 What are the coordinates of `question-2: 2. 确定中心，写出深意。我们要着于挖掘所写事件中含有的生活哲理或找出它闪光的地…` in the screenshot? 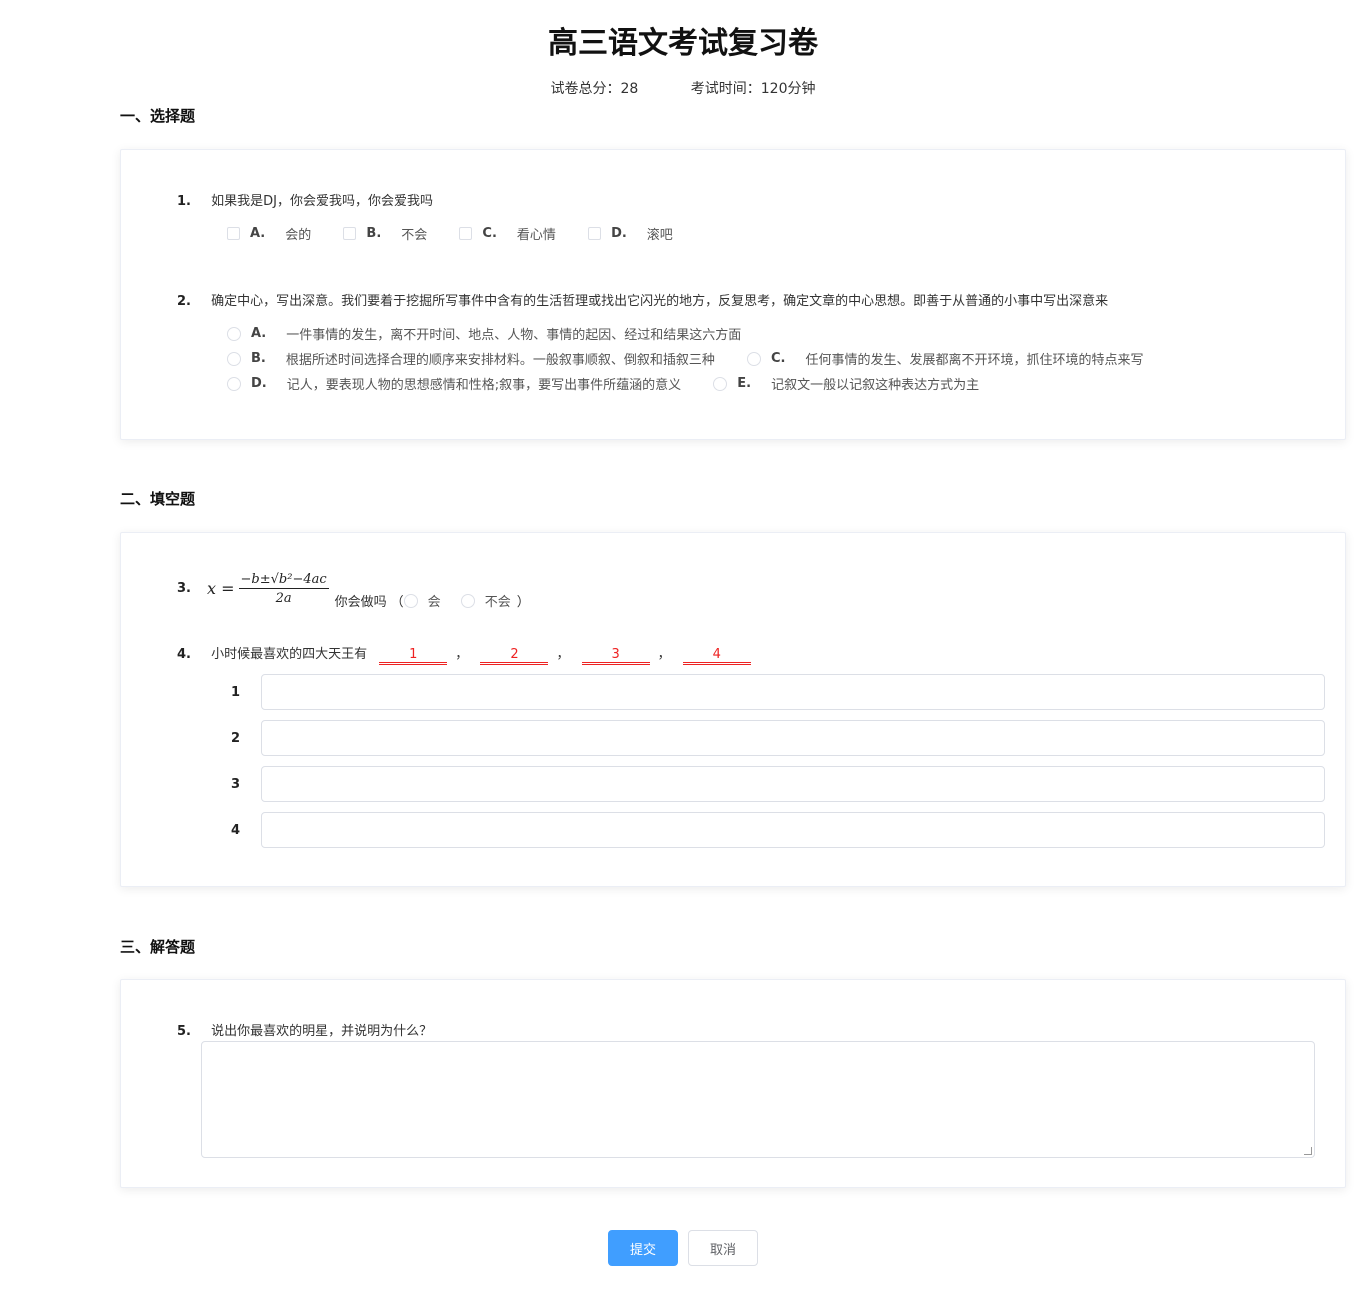 It's located at (642, 299).